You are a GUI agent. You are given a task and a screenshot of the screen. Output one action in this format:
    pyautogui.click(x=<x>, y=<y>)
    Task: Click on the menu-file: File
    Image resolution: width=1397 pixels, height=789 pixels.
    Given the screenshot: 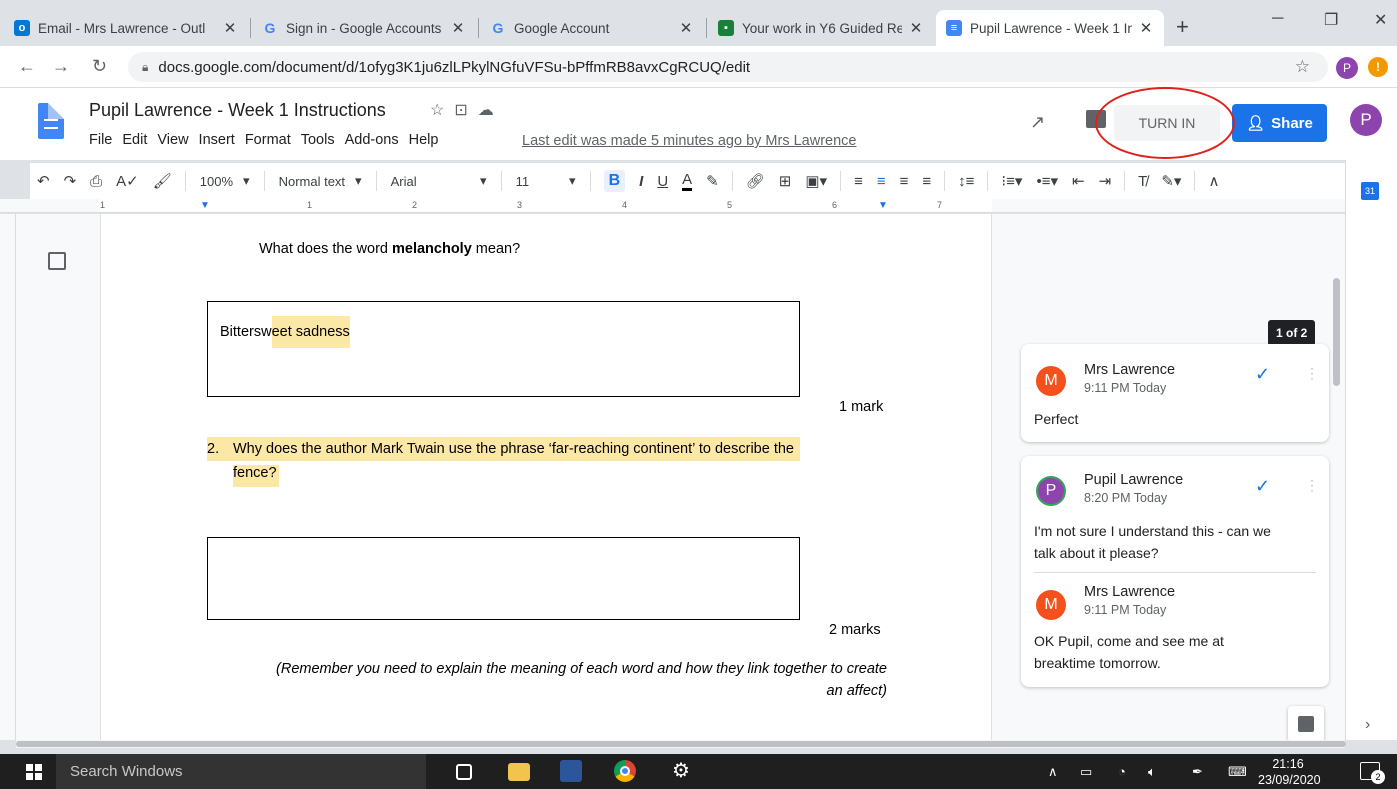 What is the action you would take?
    pyautogui.click(x=100, y=140)
    